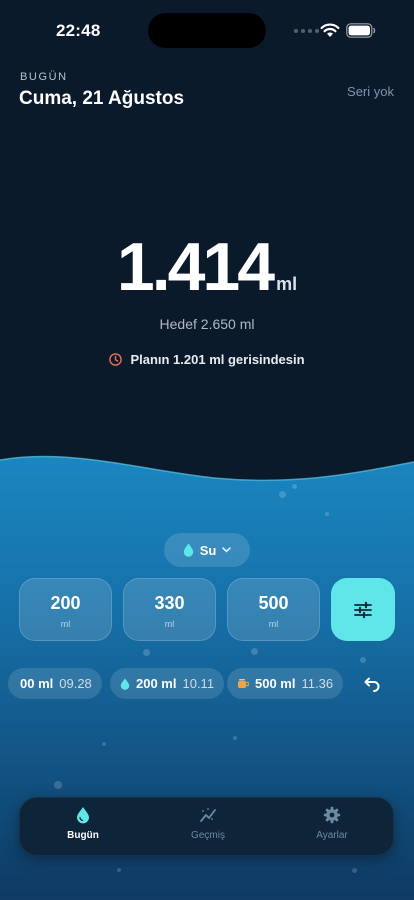  Describe the element at coordinates (198, 683) in the screenshot. I see `history-time: 10.11` at that location.